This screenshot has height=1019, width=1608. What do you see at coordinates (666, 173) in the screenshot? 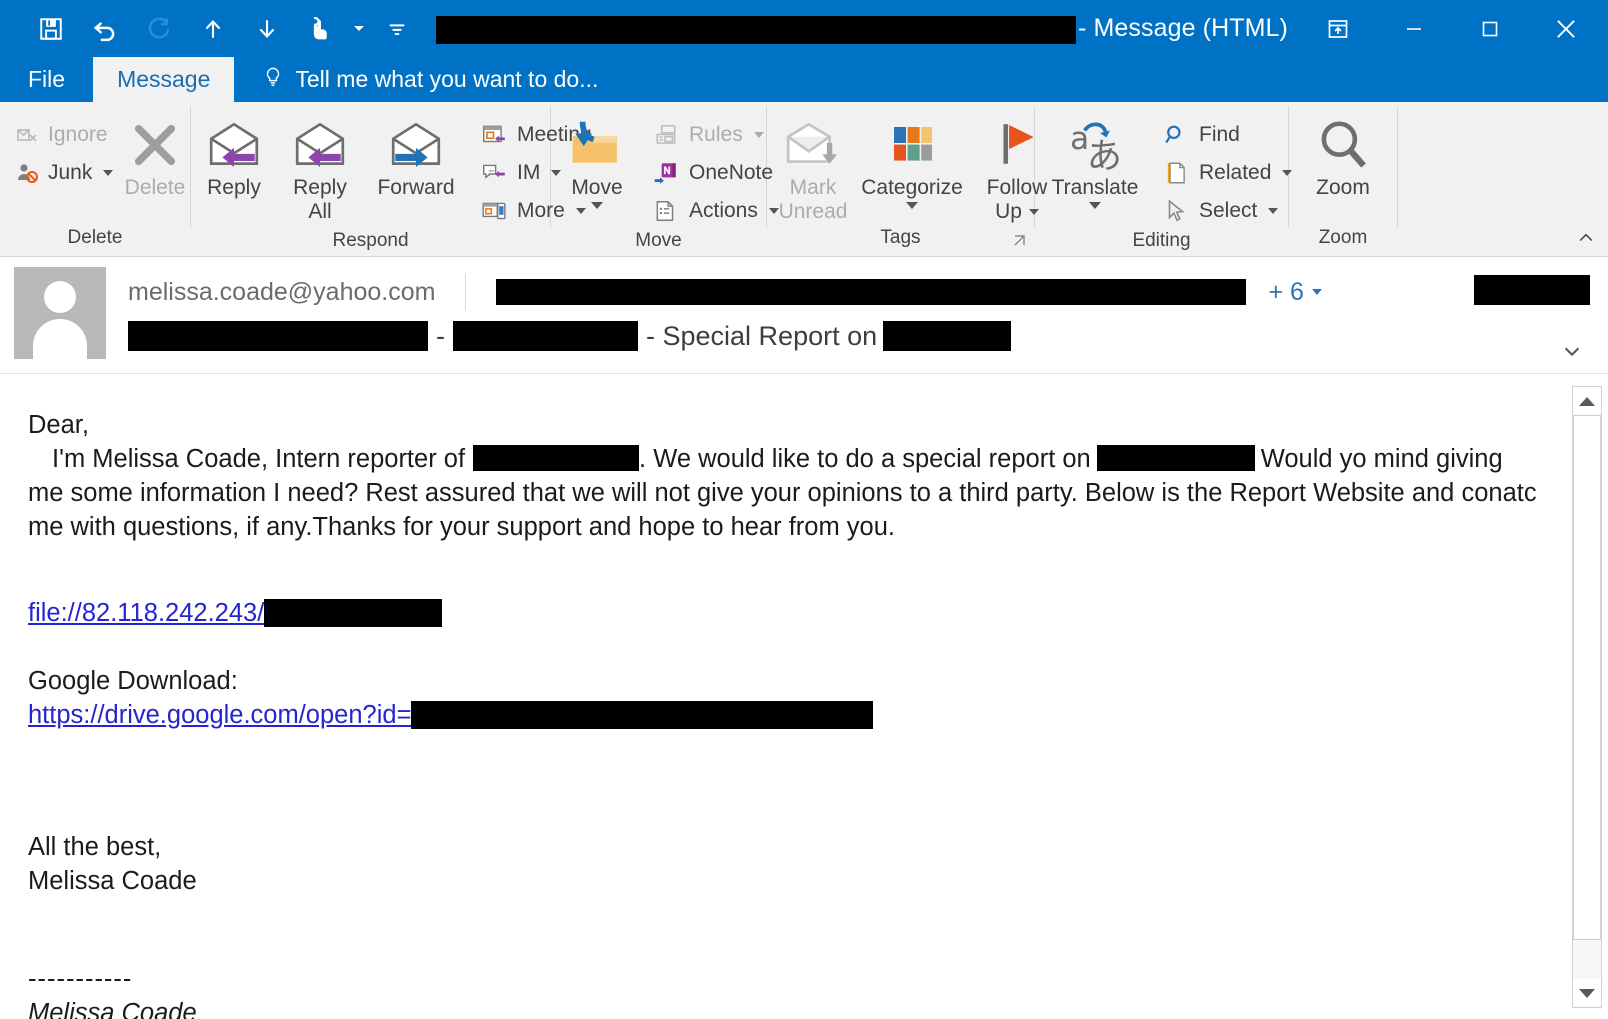
I see `onenote-icon` at bounding box center [666, 173].